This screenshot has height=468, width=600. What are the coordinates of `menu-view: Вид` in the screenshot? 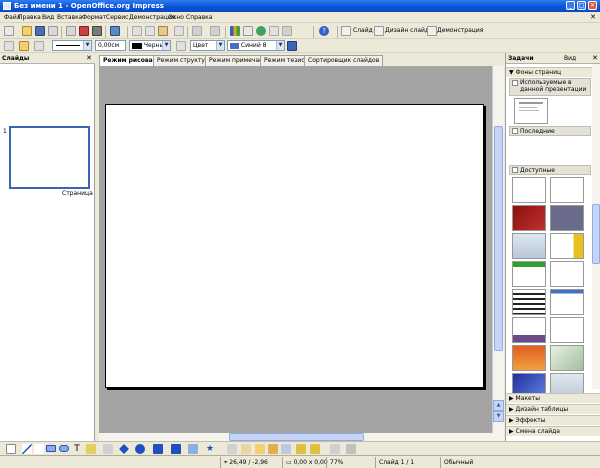 It's located at (48, 17).